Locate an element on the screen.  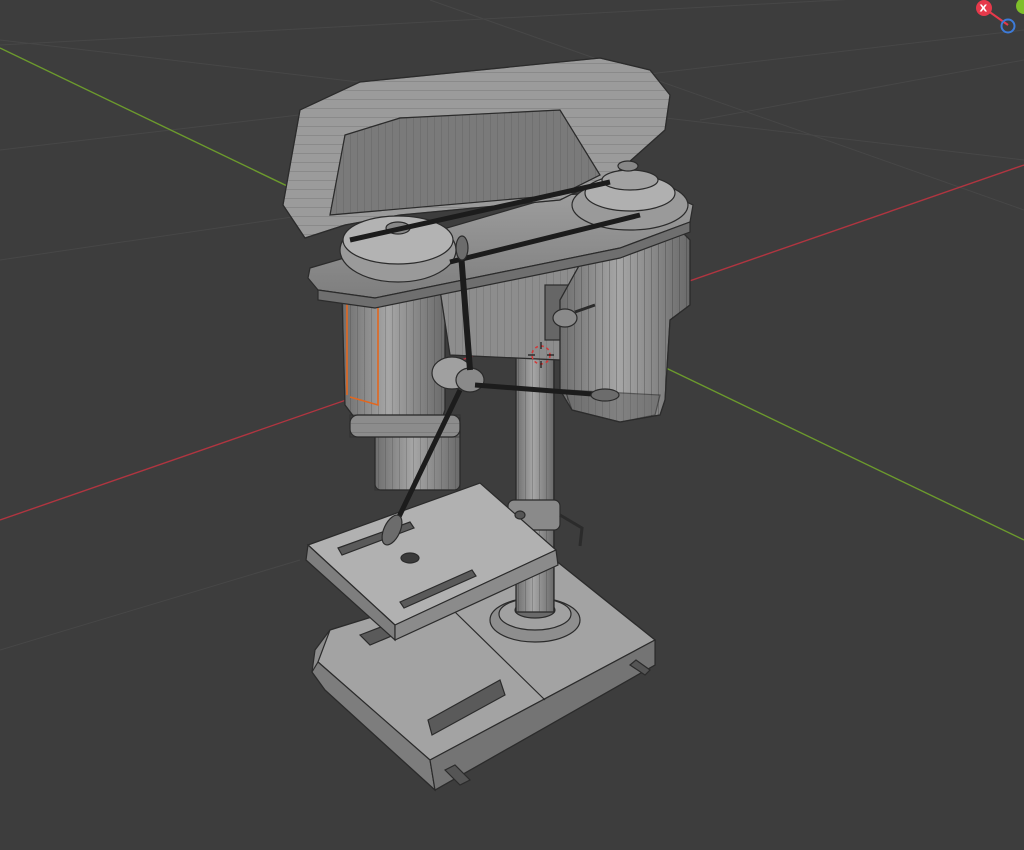
gizmo-x-label: X is located at coordinates (984, 9).